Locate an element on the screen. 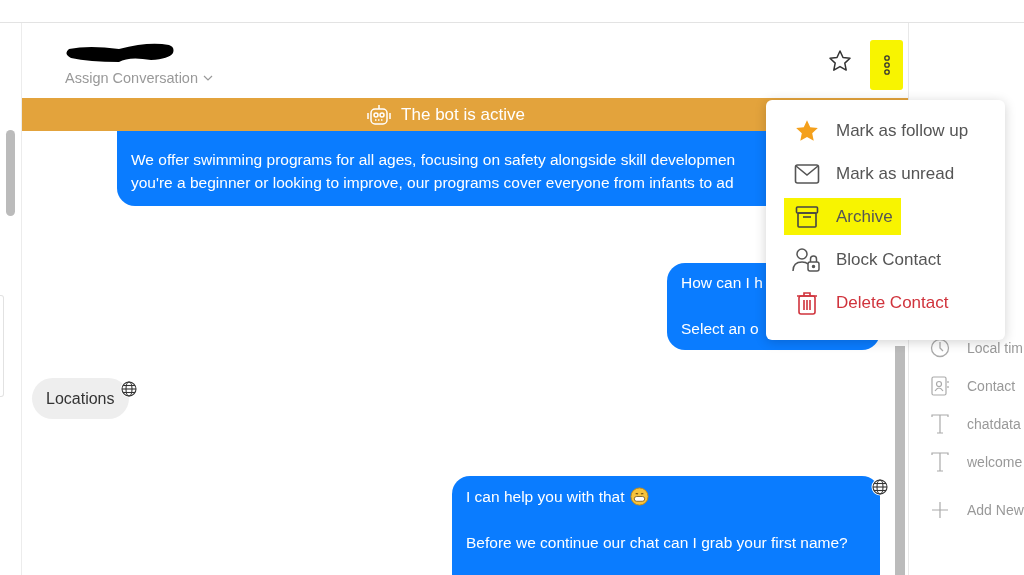  message-text: Locations is located at coordinates (80, 399).